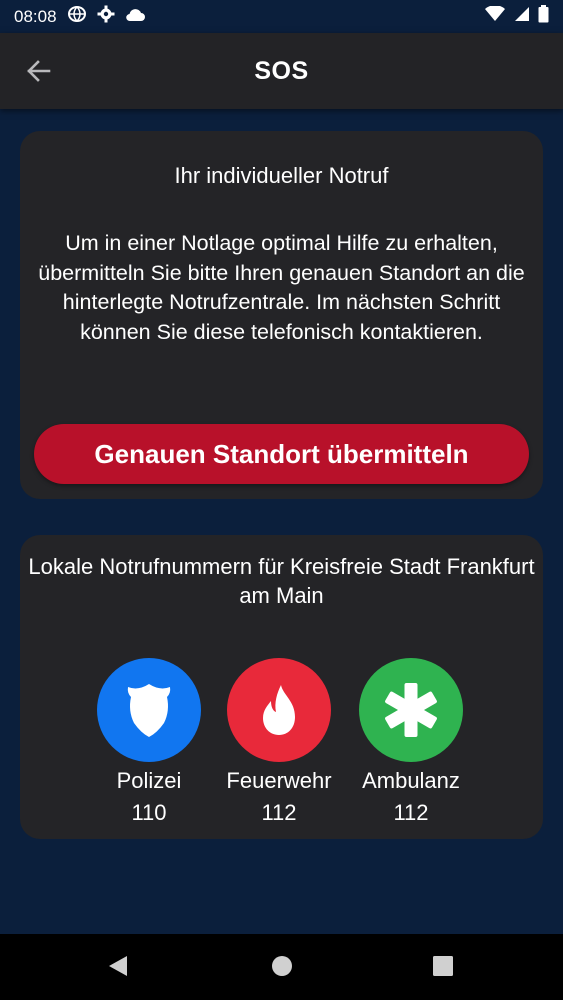 The width and height of the screenshot is (563, 1000). I want to click on arrow-left-icon, so click(39, 71).